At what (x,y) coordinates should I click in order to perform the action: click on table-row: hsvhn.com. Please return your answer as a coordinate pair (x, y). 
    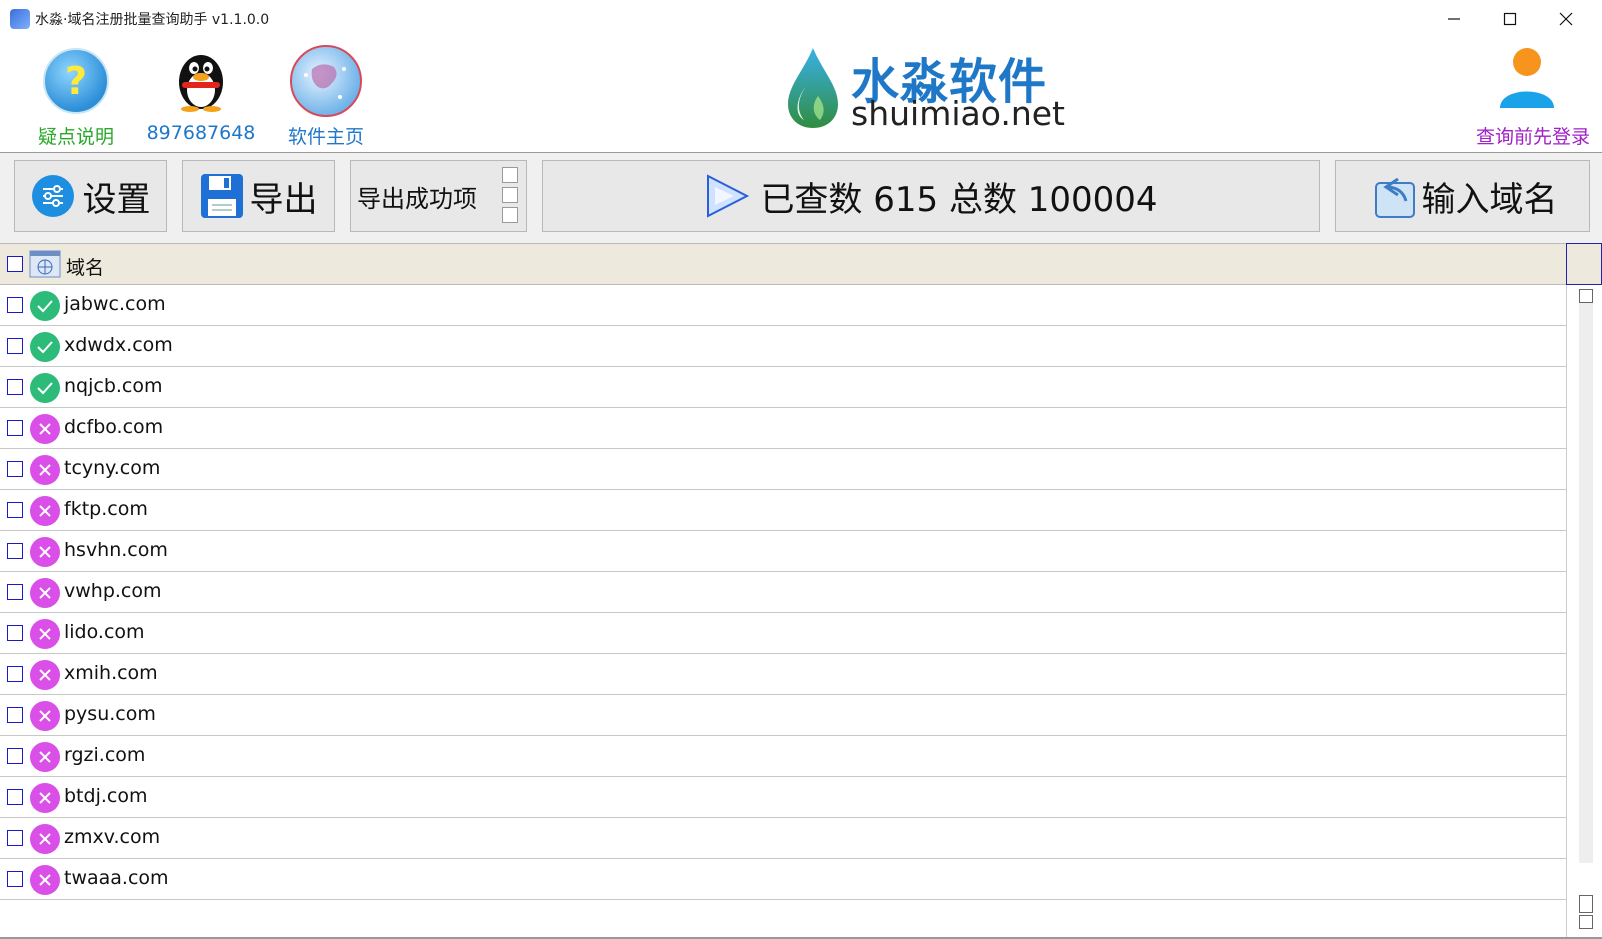
    Looking at the image, I should click on (783, 551).